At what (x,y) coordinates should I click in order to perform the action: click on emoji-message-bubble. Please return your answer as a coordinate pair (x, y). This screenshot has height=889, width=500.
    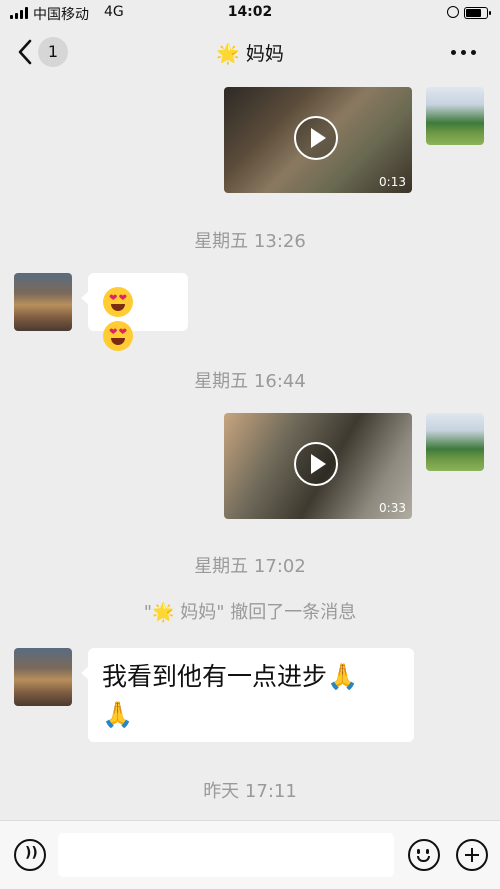
    Looking at the image, I should click on (134, 312).